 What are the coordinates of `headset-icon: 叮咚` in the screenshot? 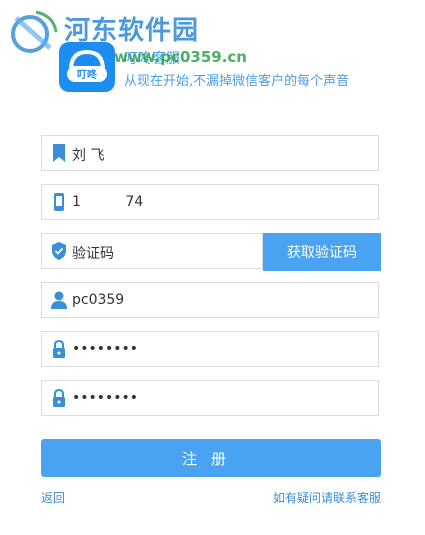 It's located at (87, 65).